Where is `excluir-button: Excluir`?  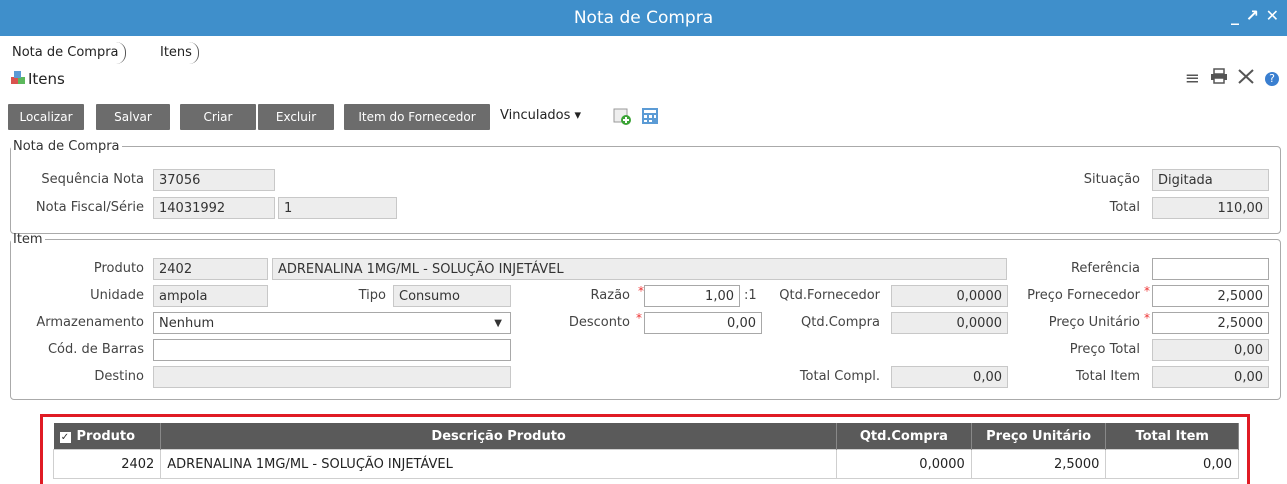
excluir-button: Excluir is located at coordinates (296, 117).